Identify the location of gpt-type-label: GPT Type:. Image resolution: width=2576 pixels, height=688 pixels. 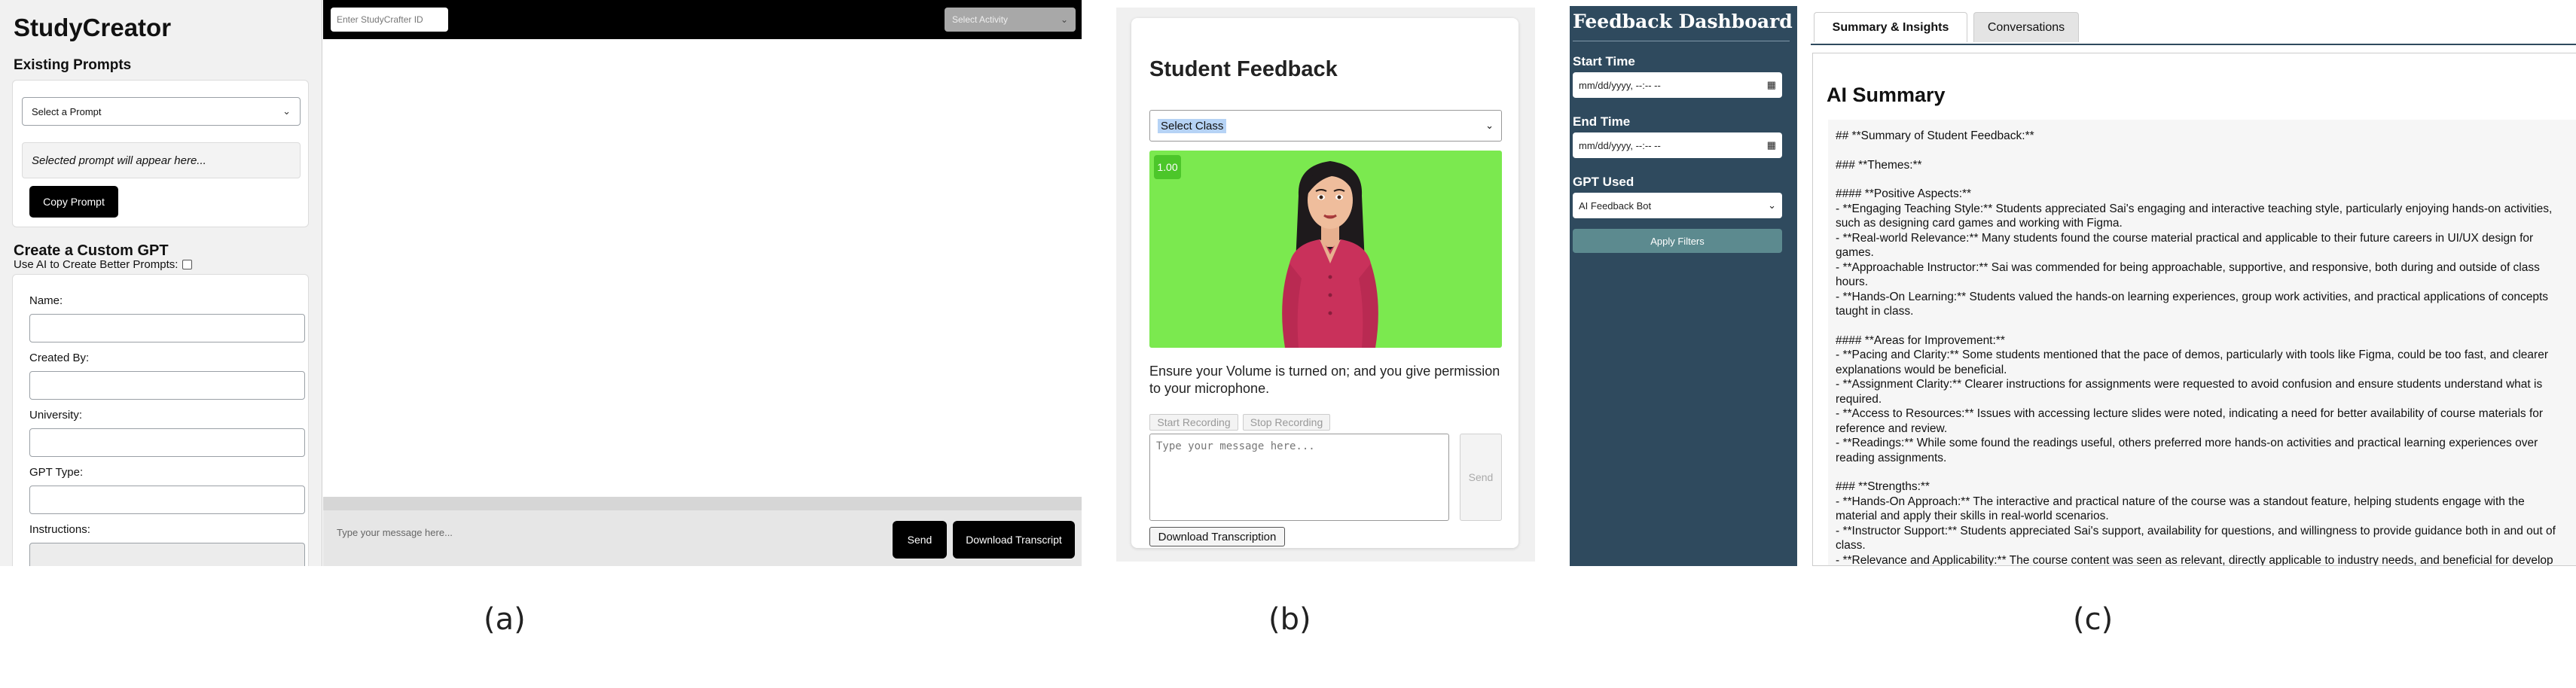
(57, 472).